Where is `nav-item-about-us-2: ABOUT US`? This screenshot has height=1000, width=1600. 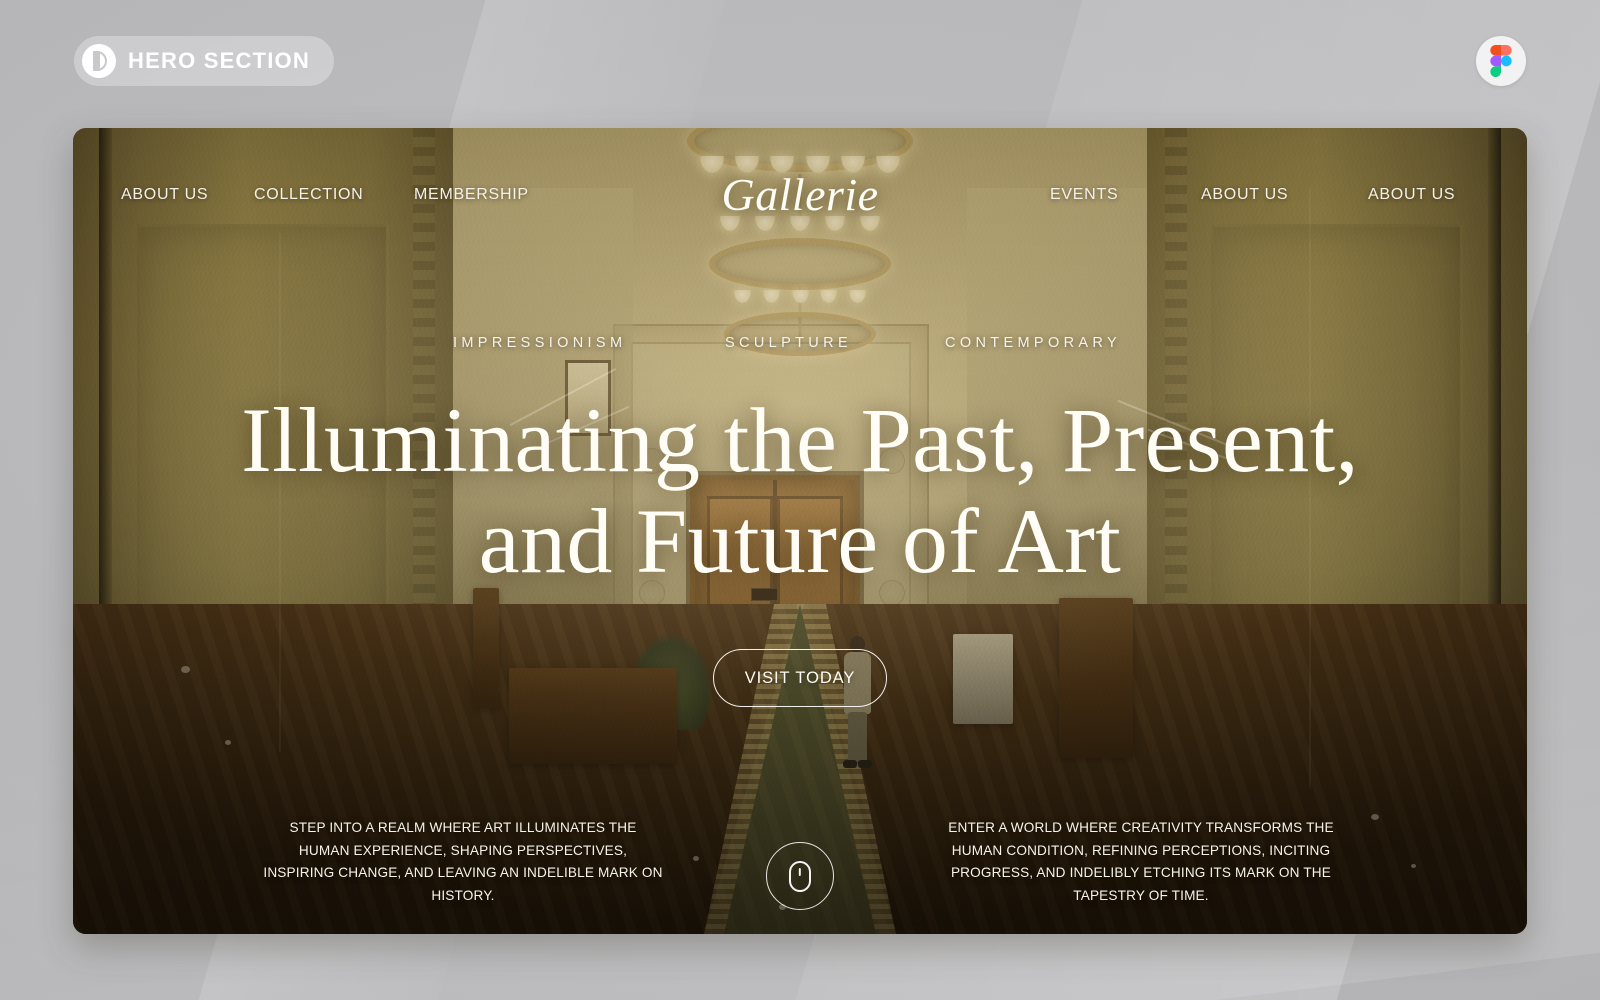 nav-item-about-us-2: ABOUT US is located at coordinates (1244, 195).